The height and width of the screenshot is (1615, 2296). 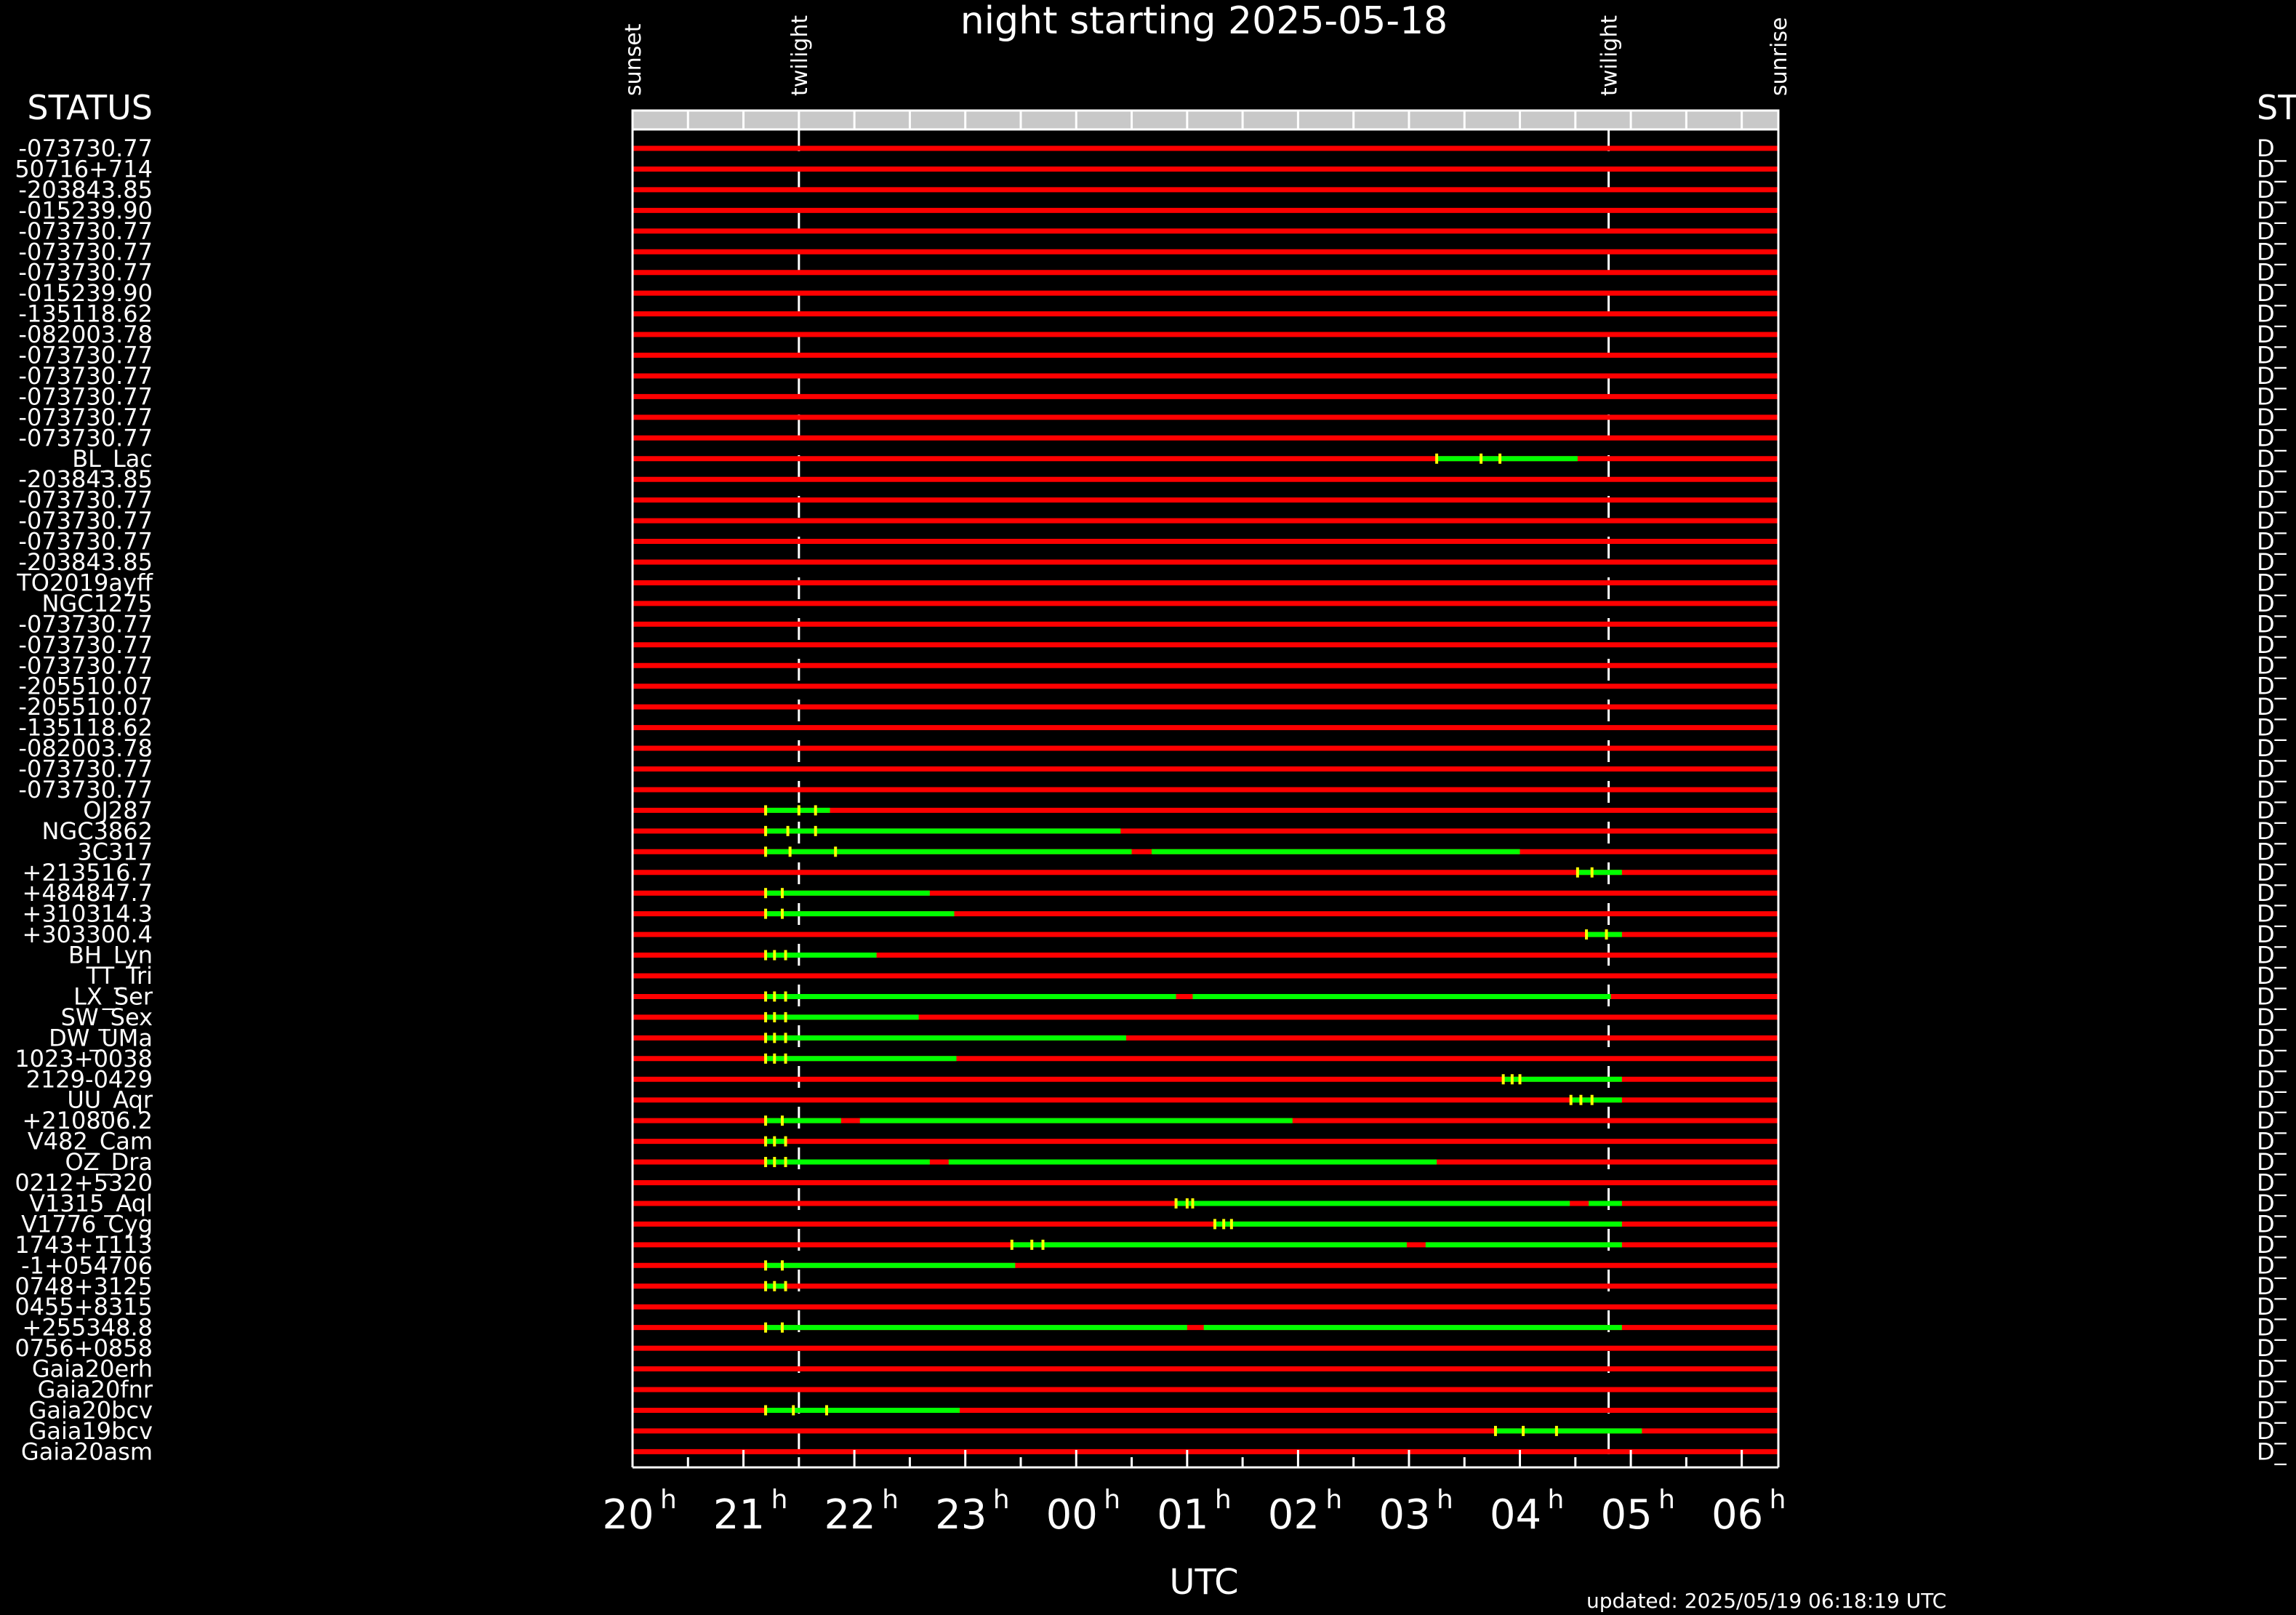 What do you see at coordinates (1182, 1515) in the screenshot?
I see `x-tick-label: 01` at bounding box center [1182, 1515].